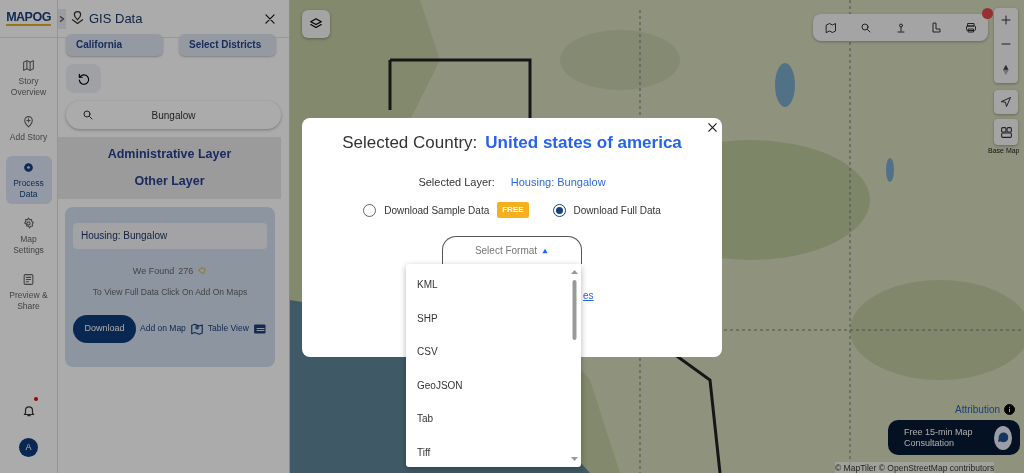 Image resolution: width=1024 pixels, height=473 pixels. I want to click on layer-name: Housing: Bungalow, so click(558, 182).